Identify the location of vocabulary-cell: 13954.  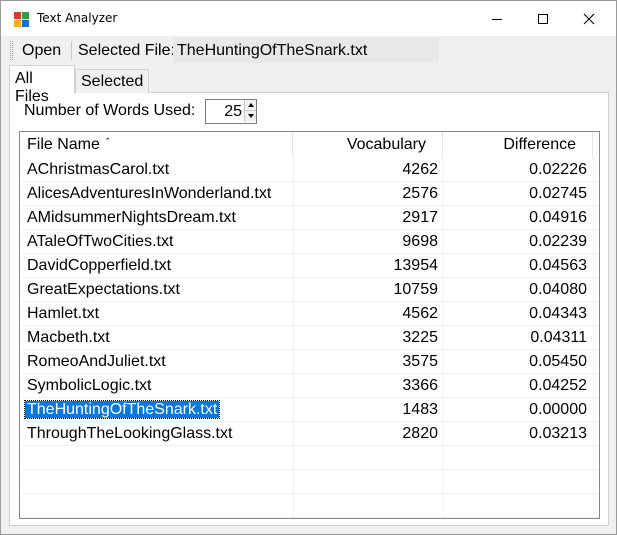
(416, 265).